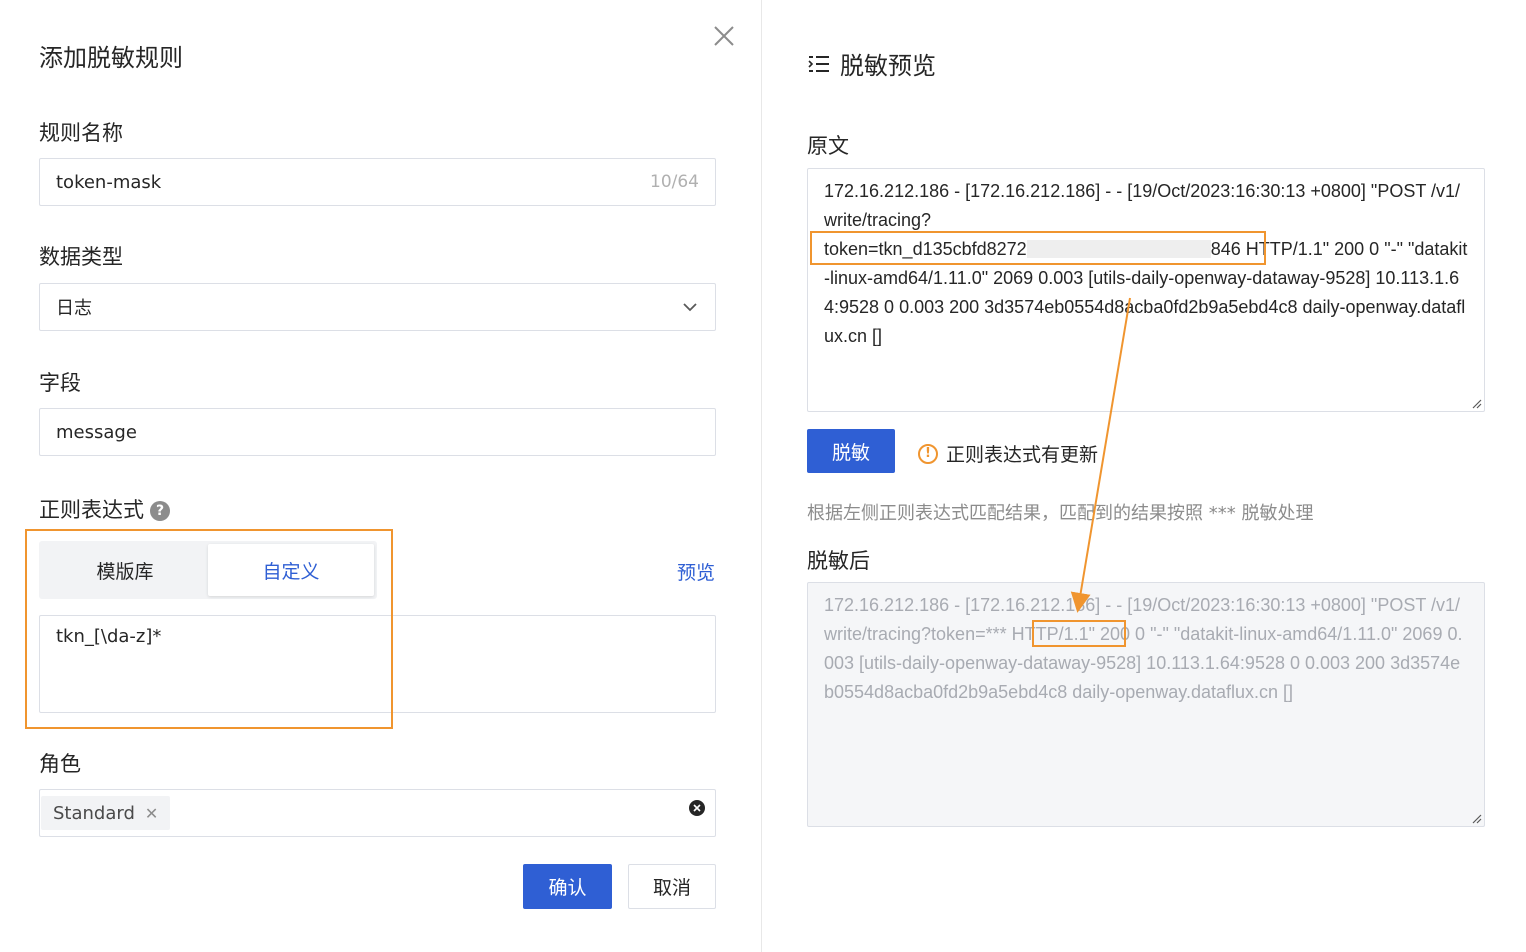 Image resolution: width=1526 pixels, height=952 pixels. Describe the element at coordinates (94, 813) in the screenshot. I see `role-tag-label: Standard` at that location.